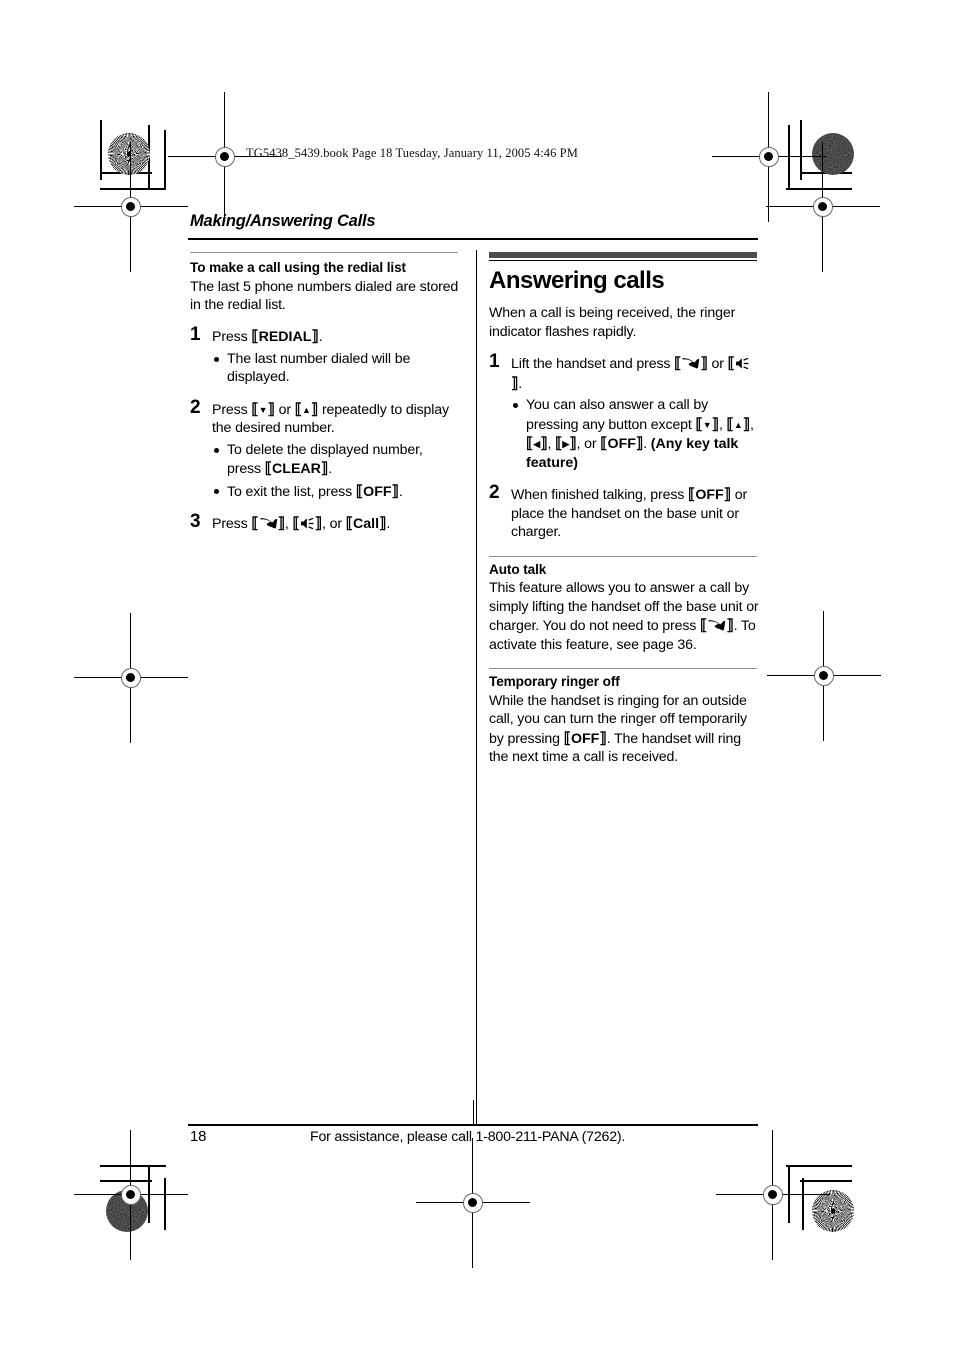  I want to click on section-bar, so click(623, 255).